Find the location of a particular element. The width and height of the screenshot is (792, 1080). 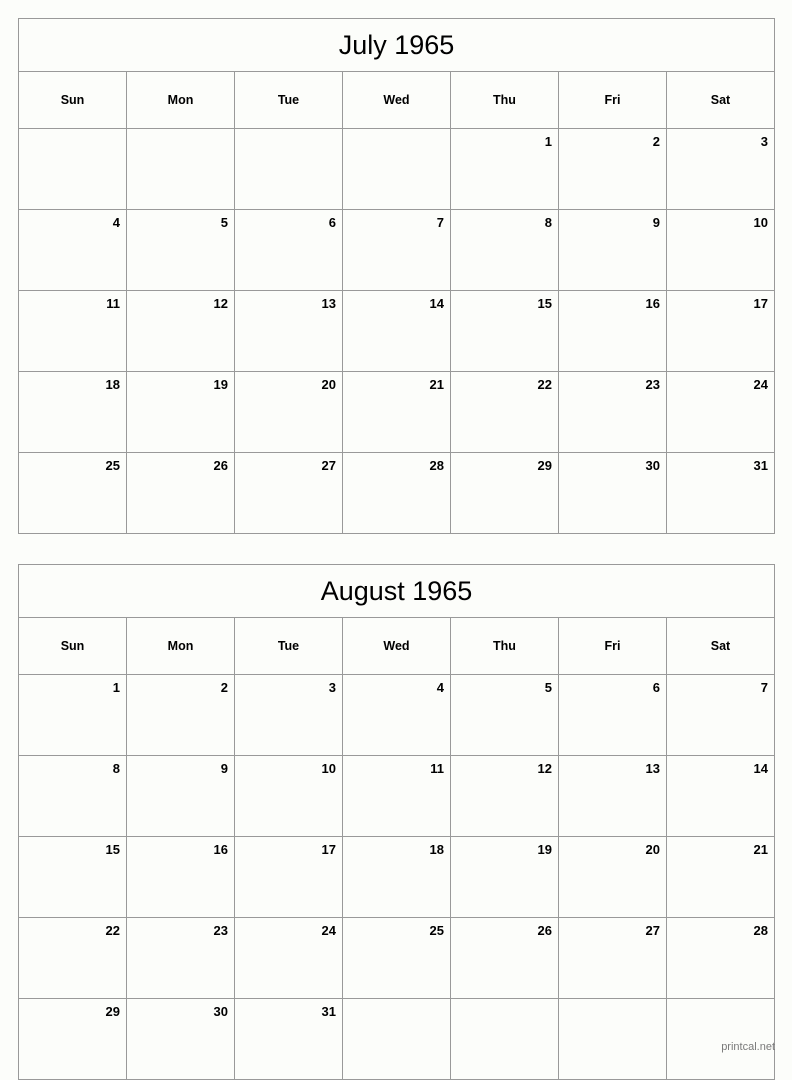

month-title-row: August 1965 is located at coordinates (396, 591).